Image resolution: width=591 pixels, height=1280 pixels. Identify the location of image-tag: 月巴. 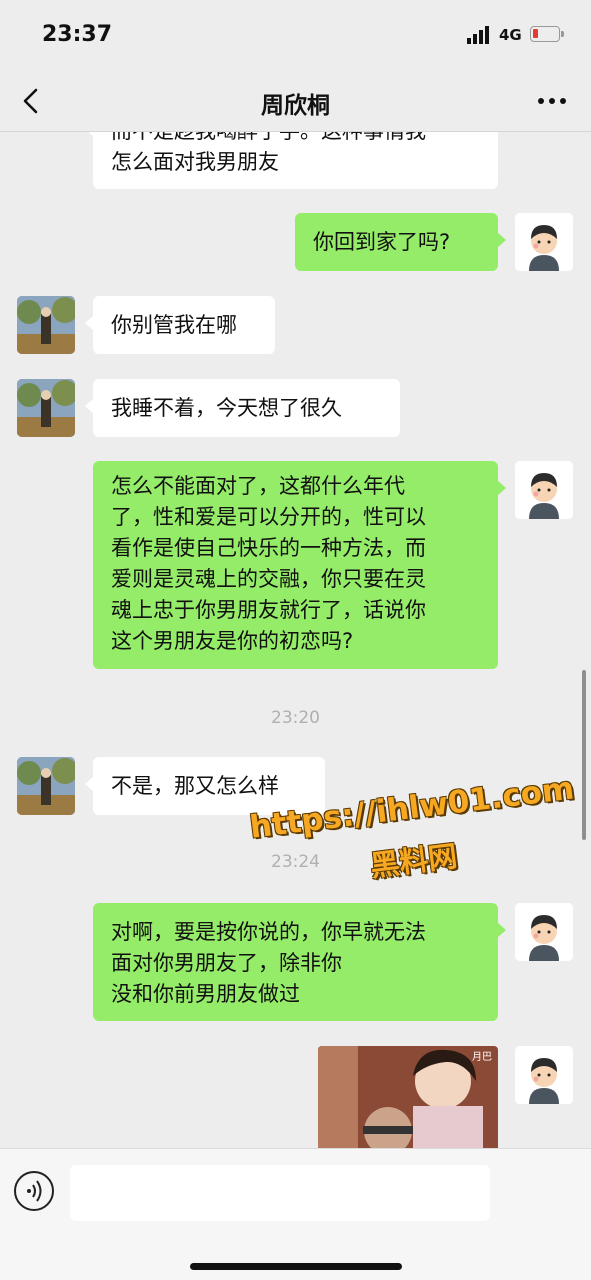
(482, 1057).